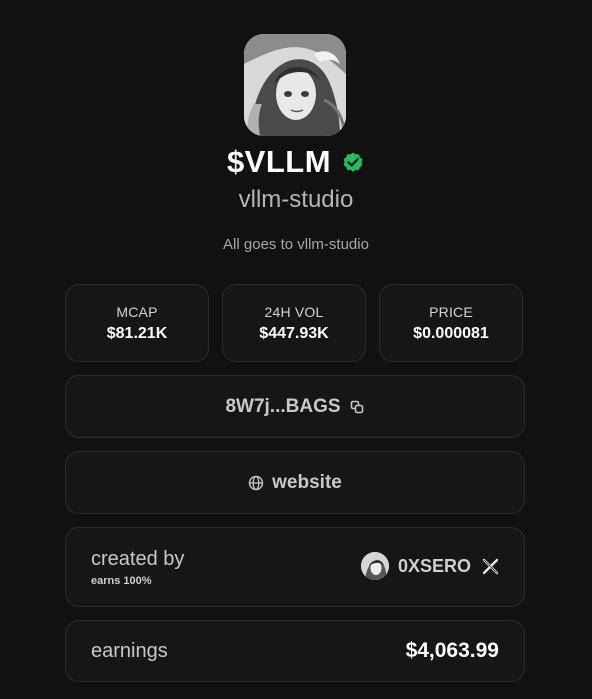 The image size is (592, 699). I want to click on token-description: All goes to vllm-studio, so click(296, 244).